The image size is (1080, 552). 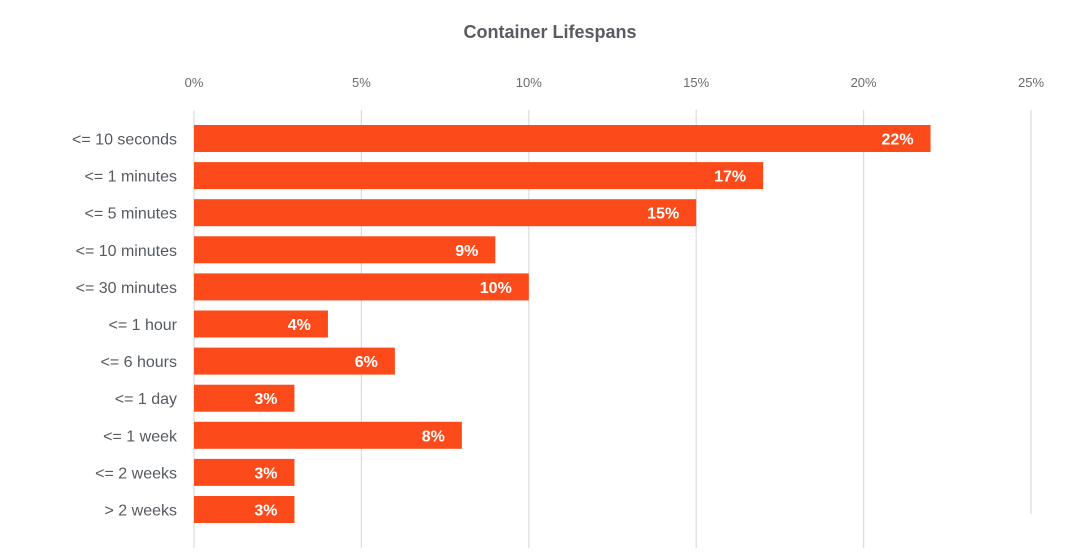 I want to click on x-tick-label: 25%, so click(x=1031, y=82).